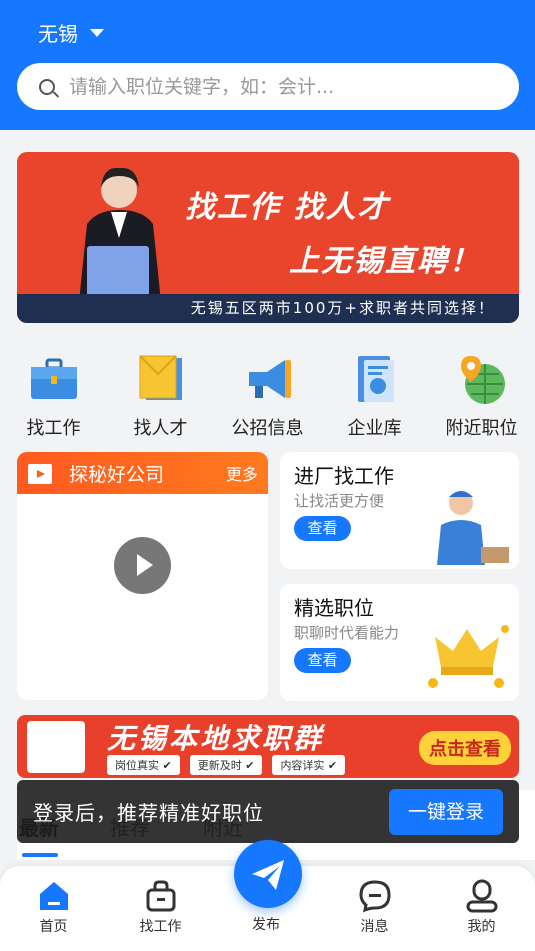 This screenshot has height=951, width=535. I want to click on nav-home: 首页, so click(53, 908).